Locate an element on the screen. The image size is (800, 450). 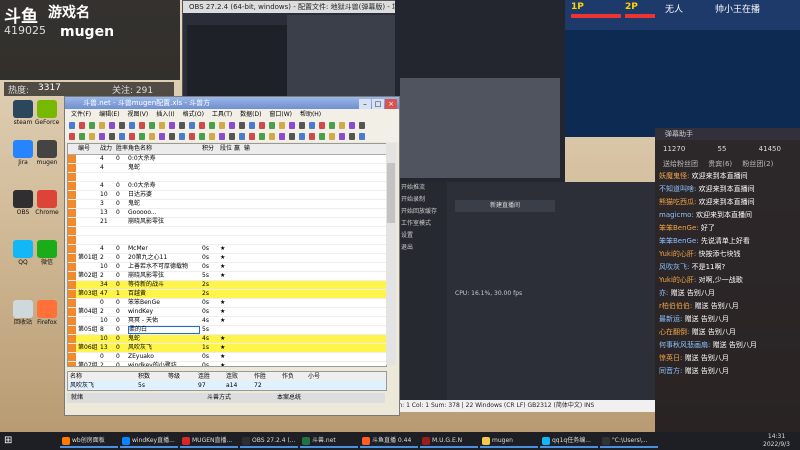
table-cell: windKey is located at coordinates (140, 312).